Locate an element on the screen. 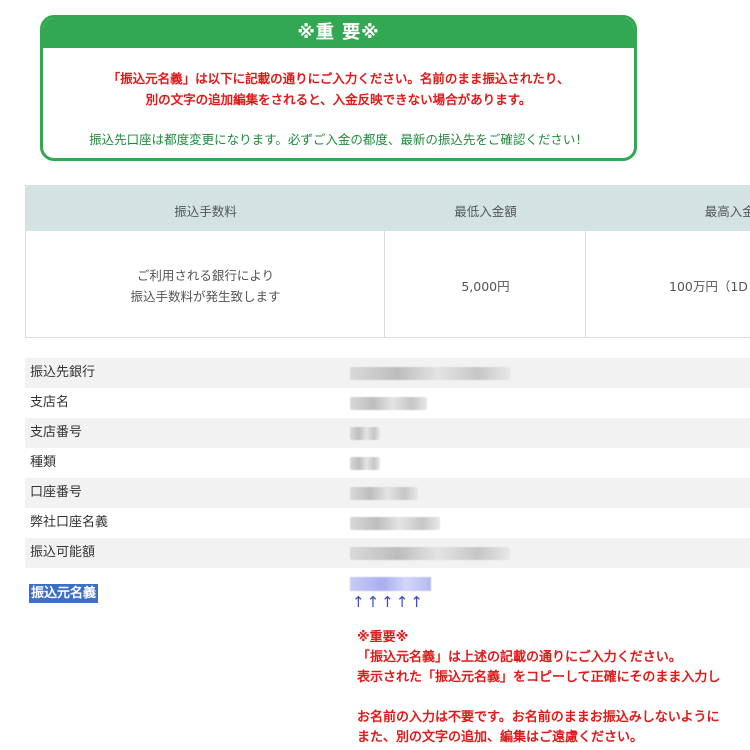 This screenshot has width=750, height=750. header-transfer-fee: 振込手数料 is located at coordinates (205, 211).